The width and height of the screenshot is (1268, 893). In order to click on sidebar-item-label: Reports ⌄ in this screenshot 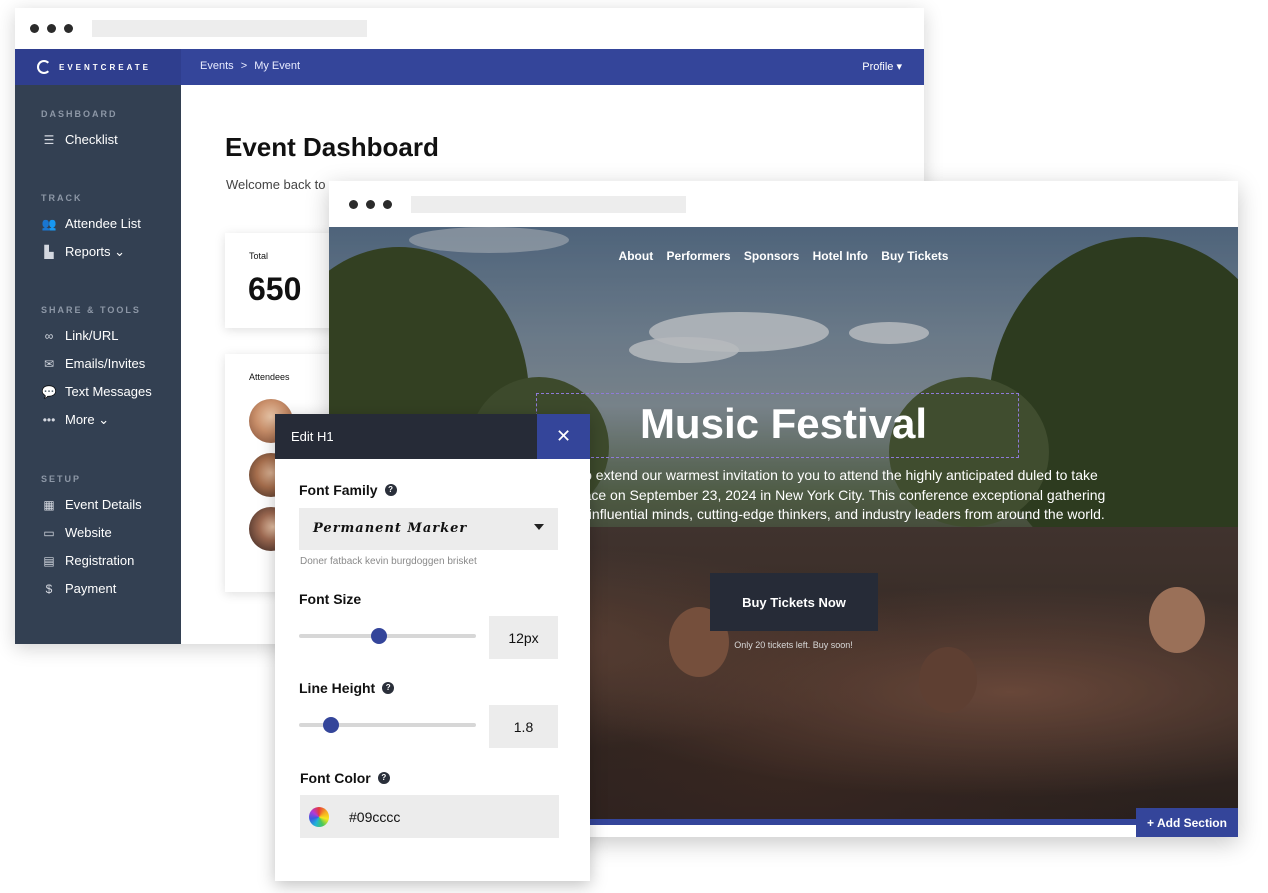, I will do `click(95, 251)`.